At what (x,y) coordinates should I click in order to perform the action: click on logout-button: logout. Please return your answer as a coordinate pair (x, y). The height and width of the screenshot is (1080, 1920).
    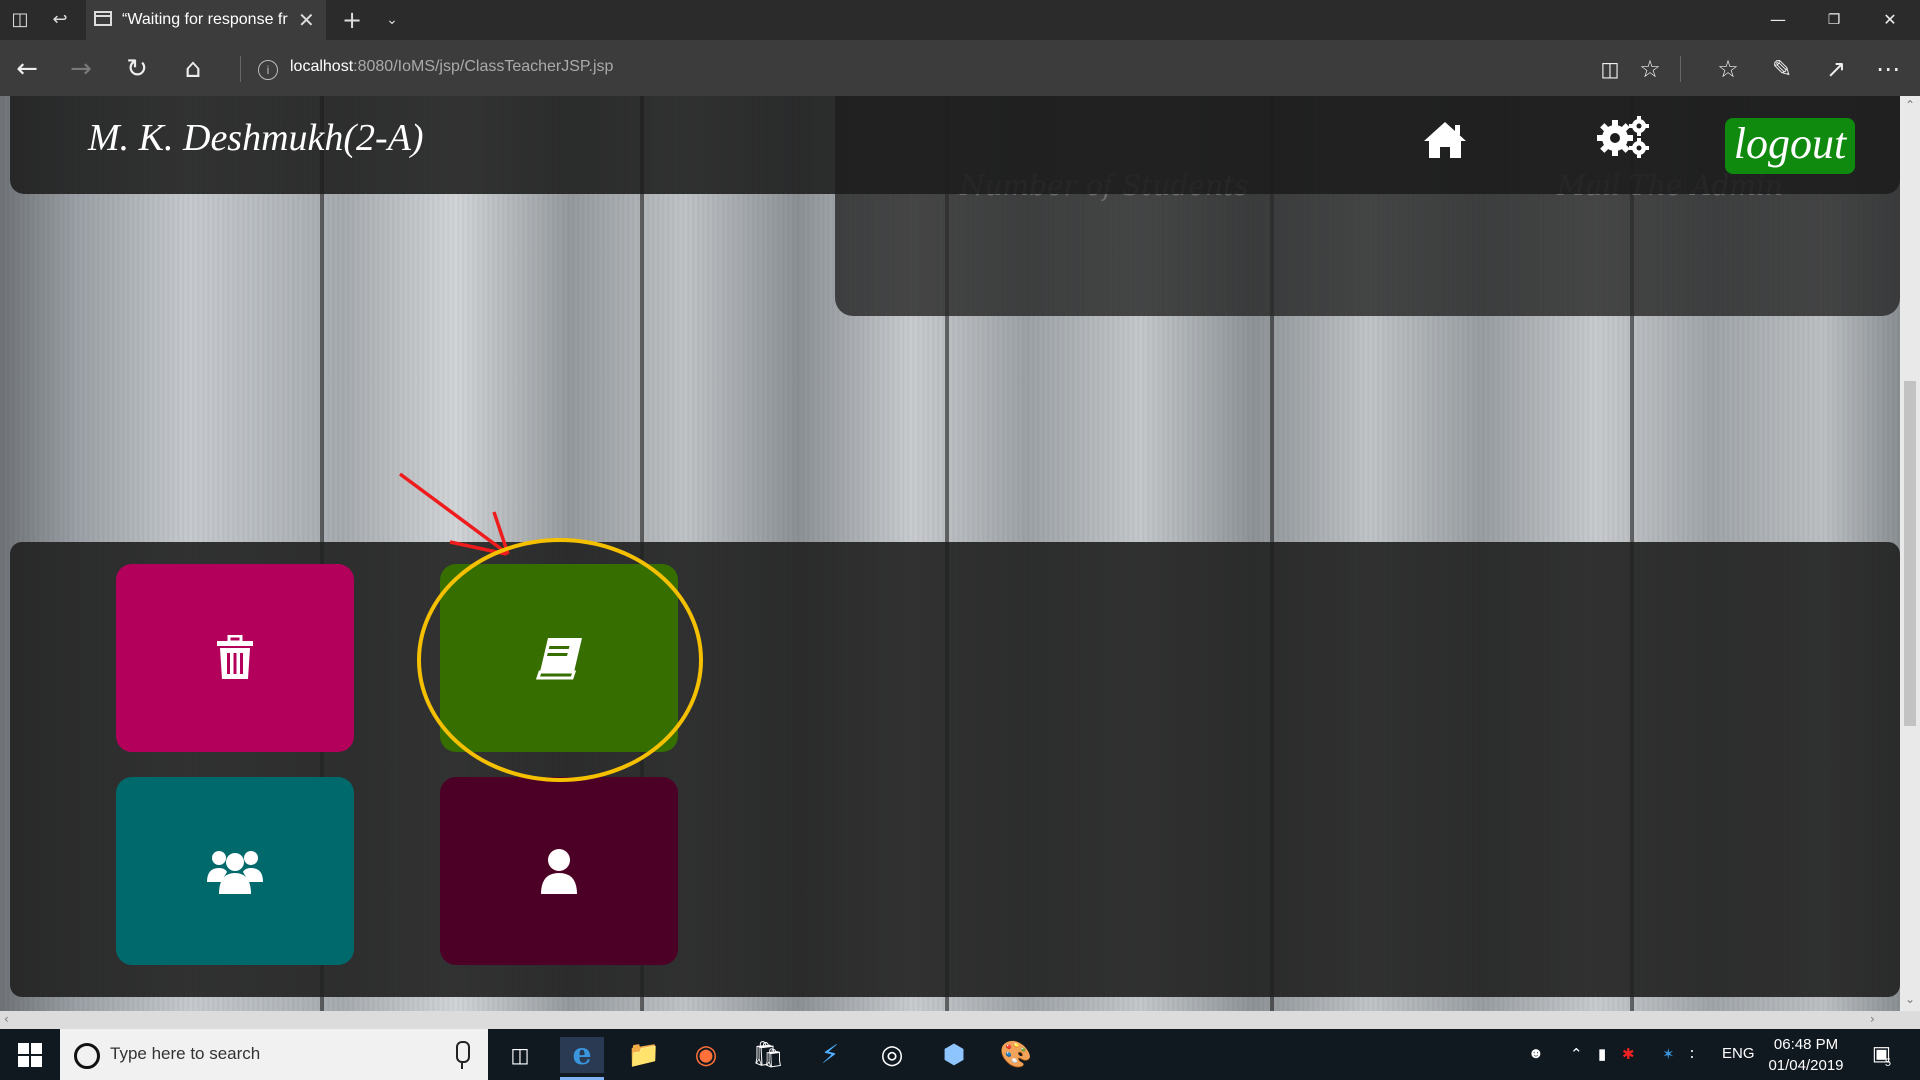
    Looking at the image, I should click on (1790, 146).